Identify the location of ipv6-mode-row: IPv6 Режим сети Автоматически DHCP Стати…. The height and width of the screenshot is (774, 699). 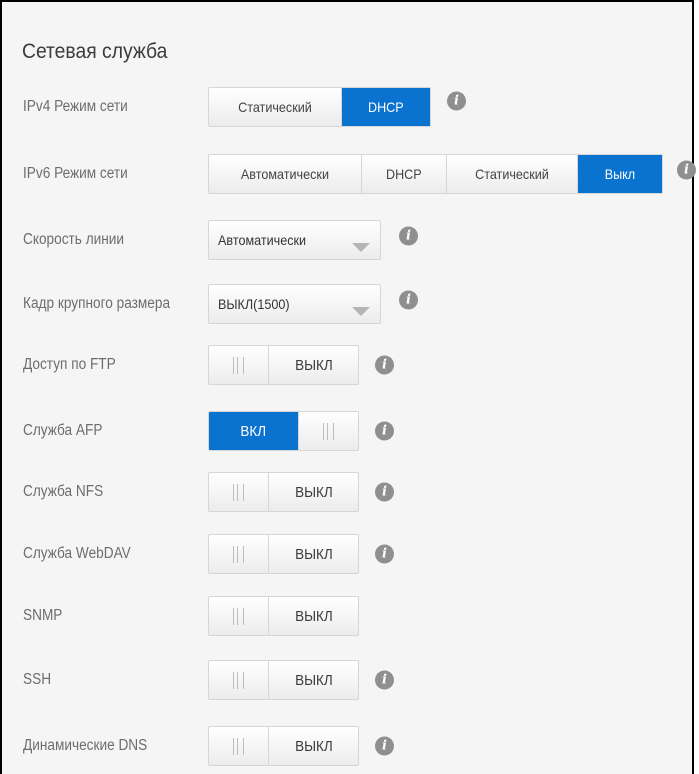
(349, 174).